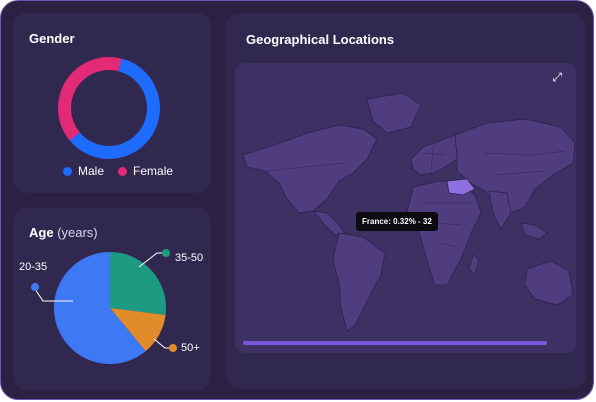 The image size is (596, 402). Describe the element at coordinates (359, 282) in the screenshot. I see `south-america-shape` at that location.